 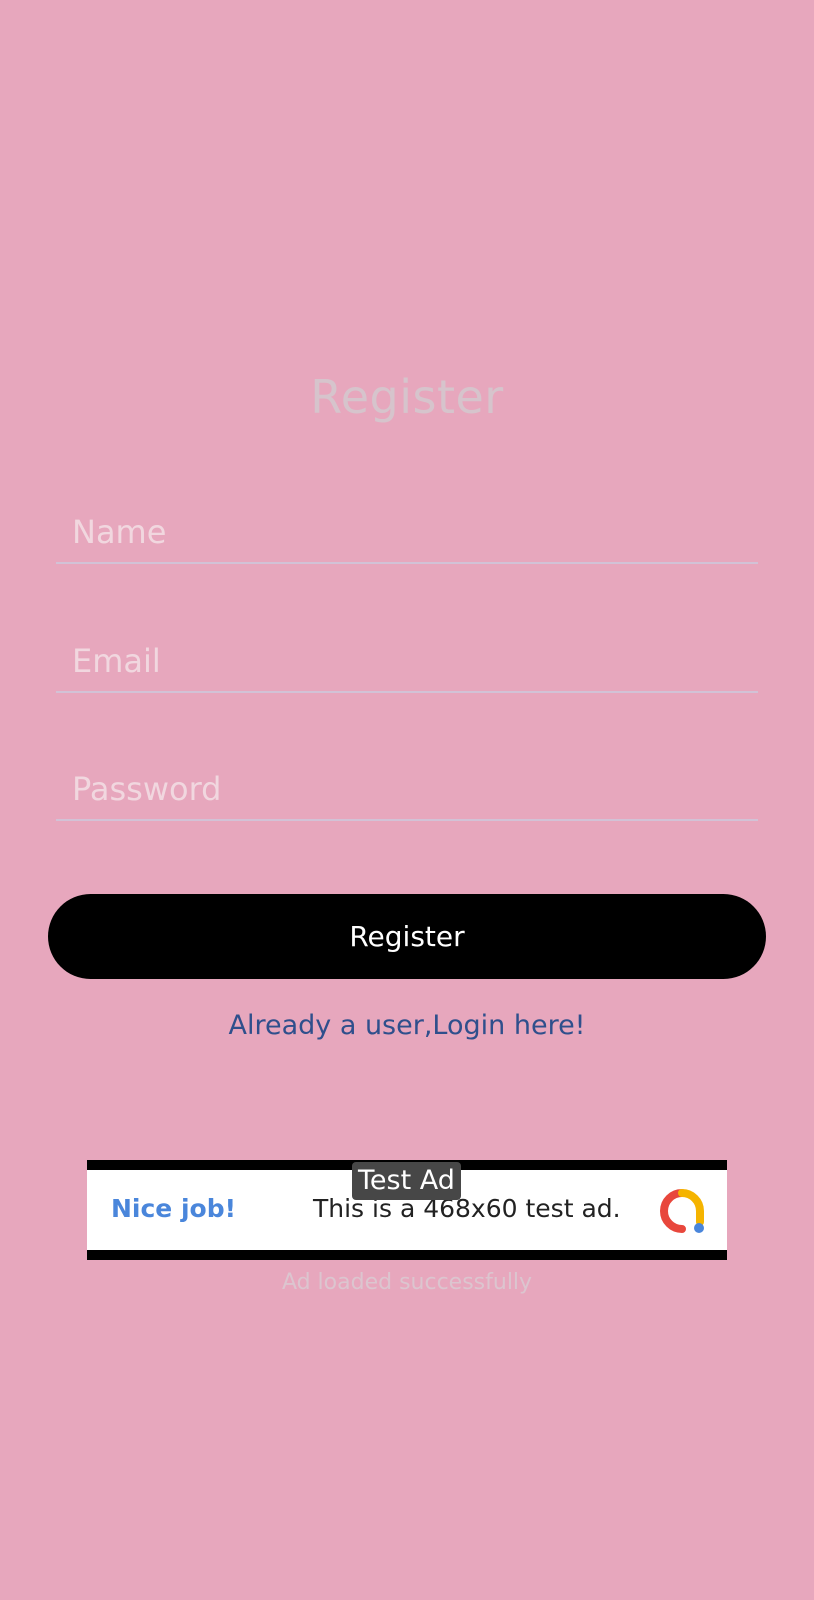 I want to click on name-input, so click(x=415, y=532).